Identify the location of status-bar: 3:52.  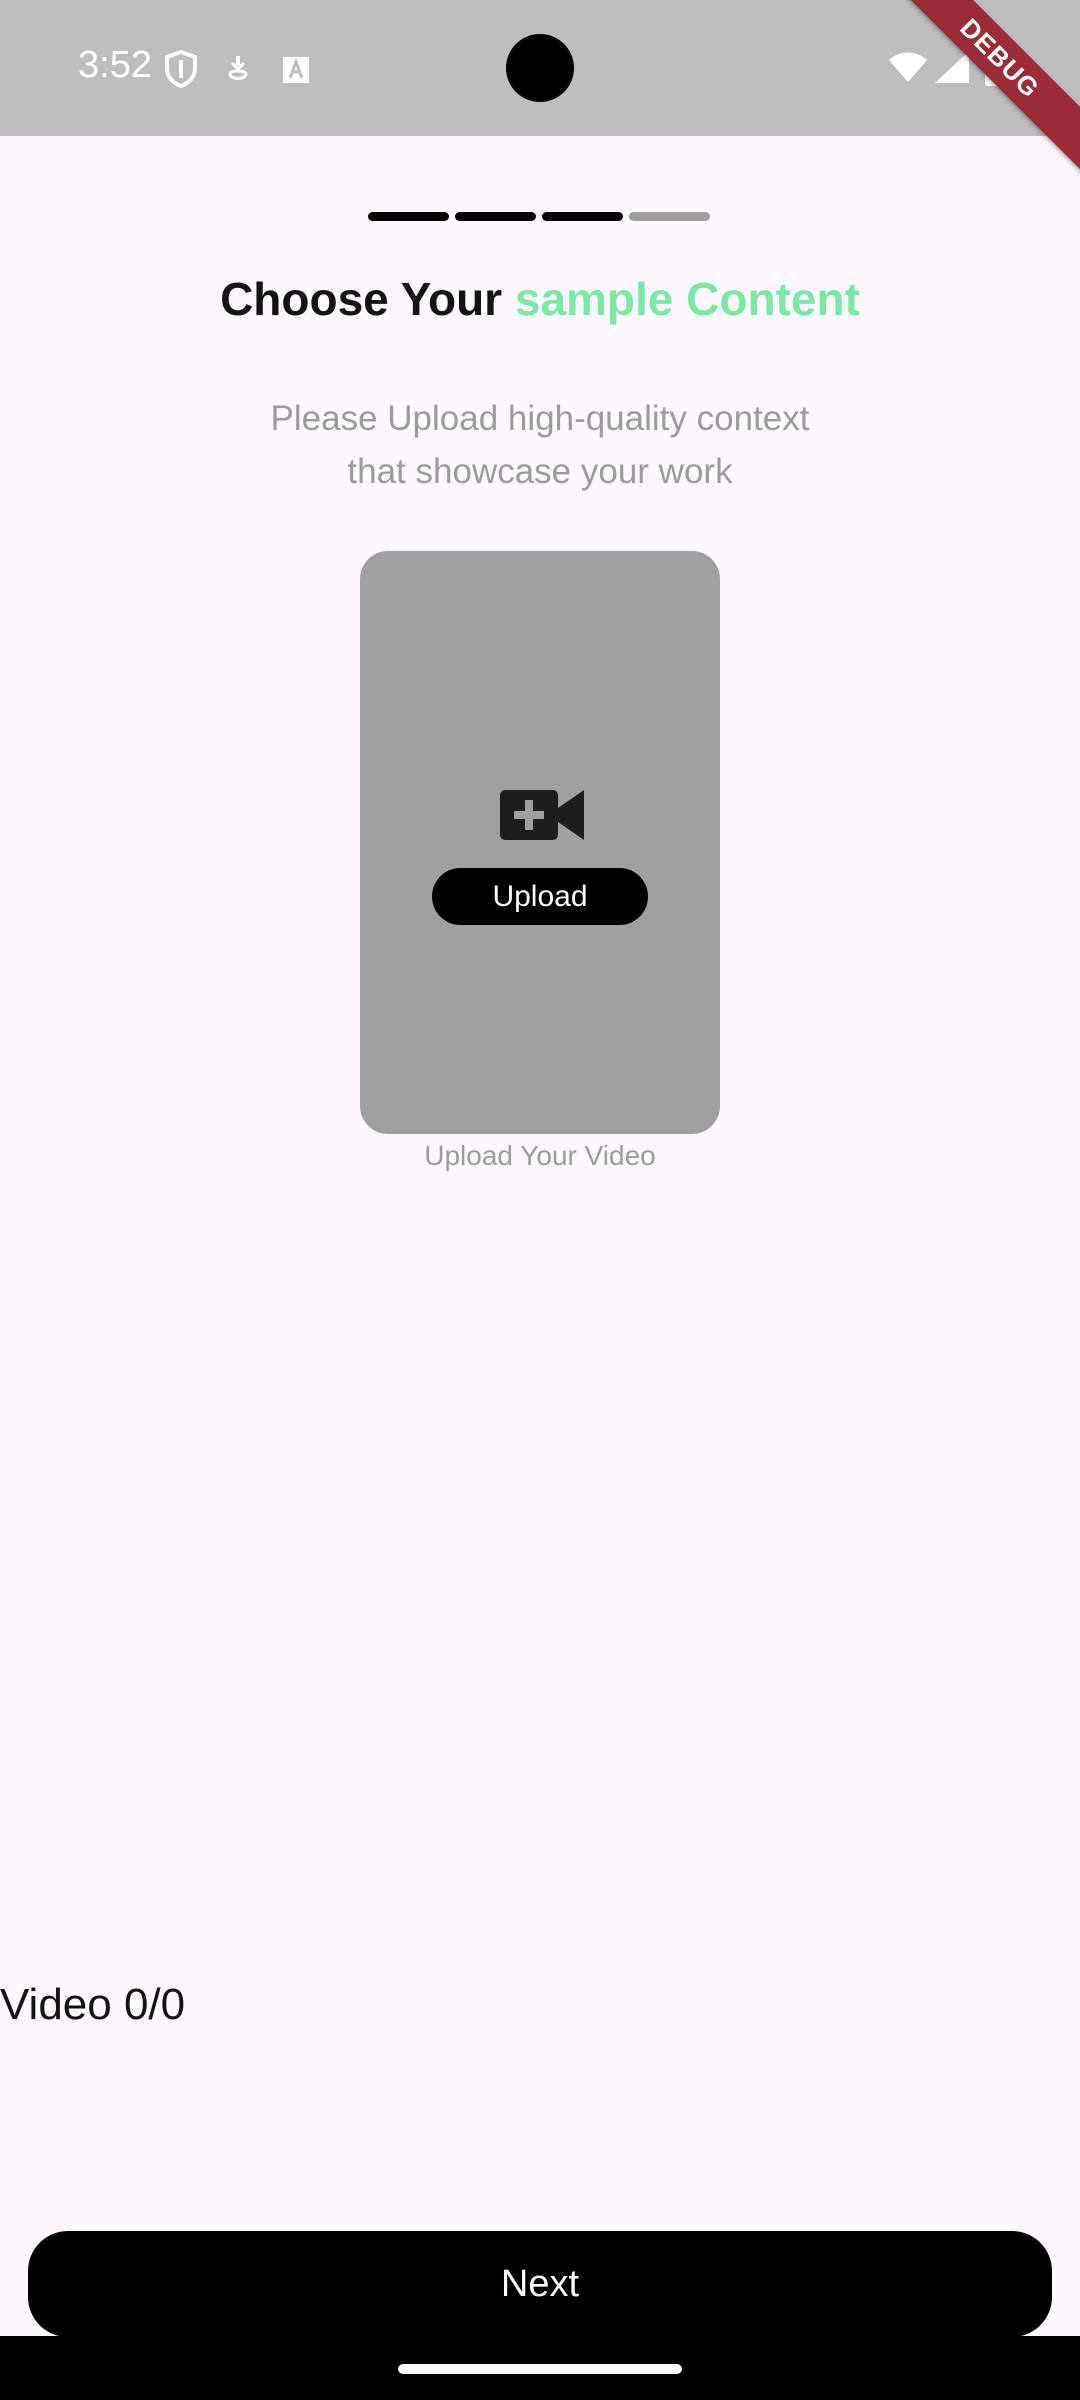
(540, 68).